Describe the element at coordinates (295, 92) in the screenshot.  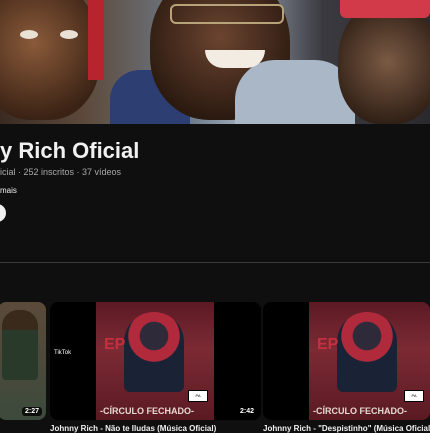
I see `banner-hoodie` at that location.